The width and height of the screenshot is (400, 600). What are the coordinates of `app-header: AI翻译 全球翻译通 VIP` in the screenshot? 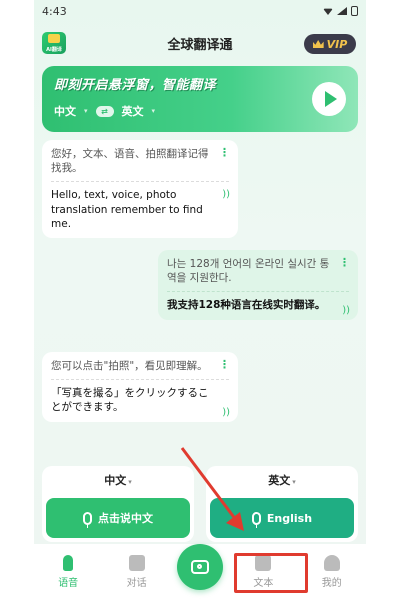 It's located at (200, 43).